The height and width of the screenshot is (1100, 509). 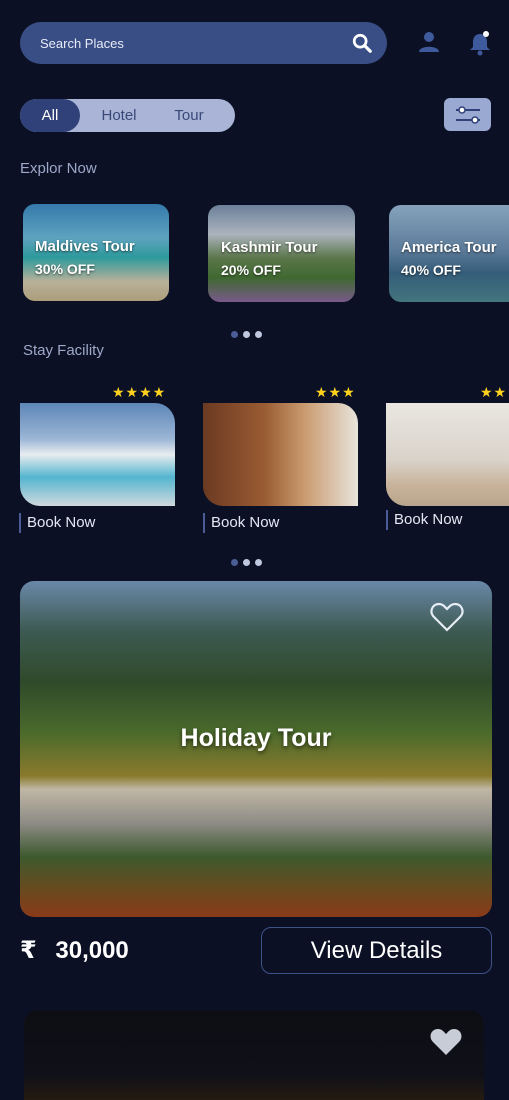 I want to click on tour-card-kashmir: Kashmir Tour 20% OFF, so click(x=281, y=253).